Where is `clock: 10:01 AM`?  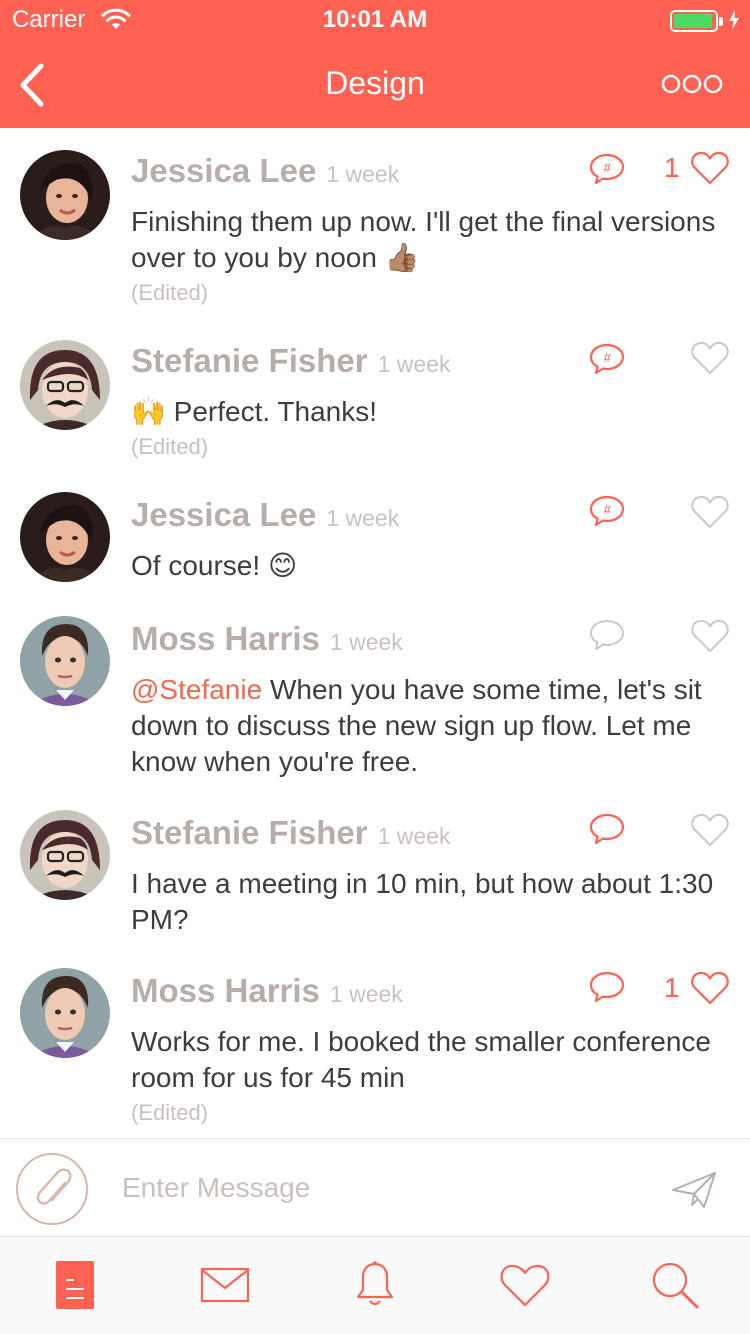
clock: 10:01 AM is located at coordinates (375, 19).